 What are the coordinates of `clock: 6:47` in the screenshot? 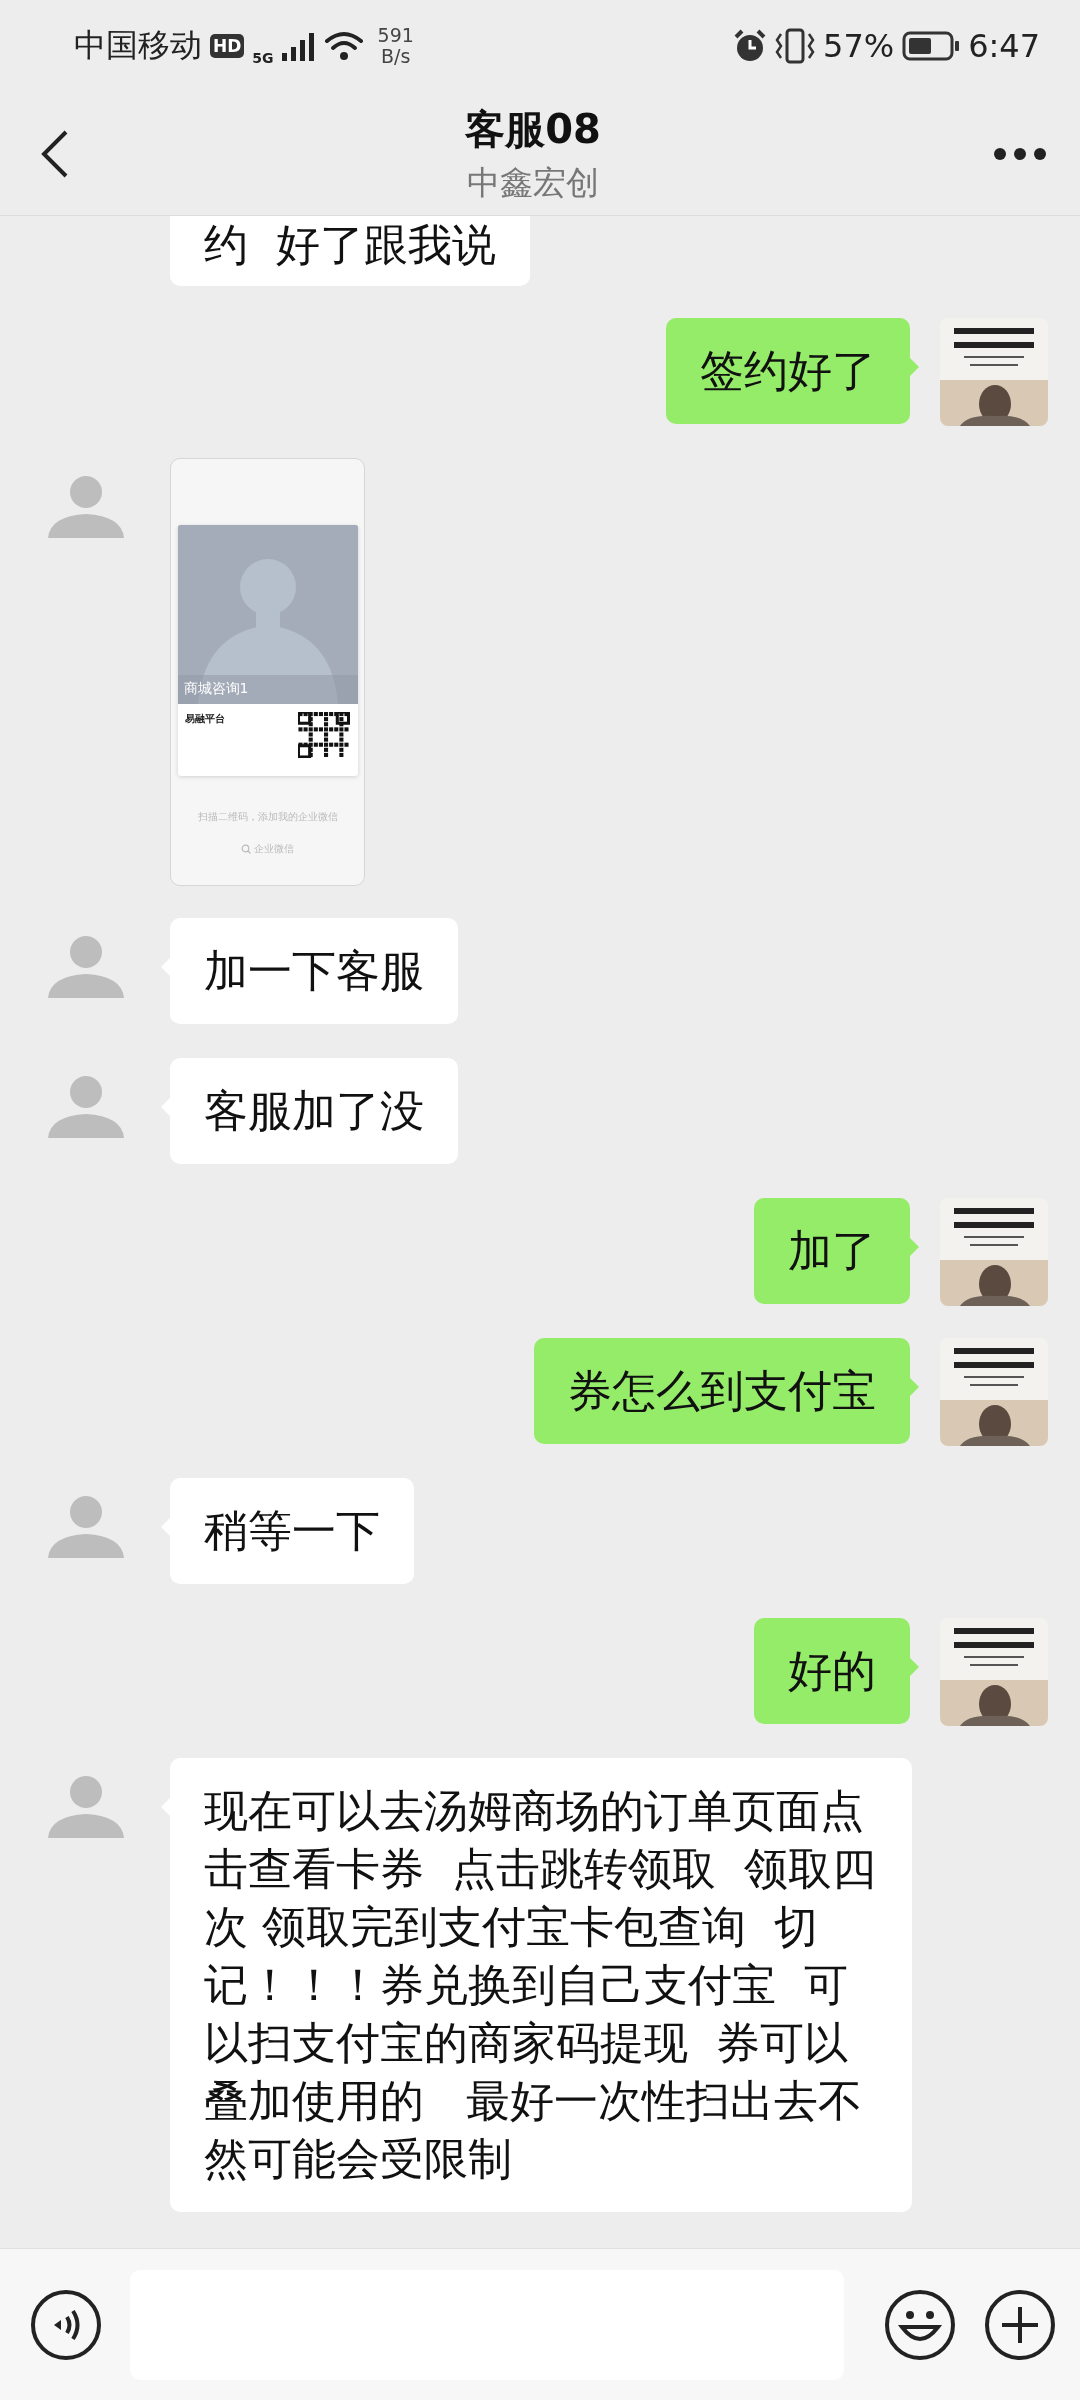 It's located at (1004, 46).